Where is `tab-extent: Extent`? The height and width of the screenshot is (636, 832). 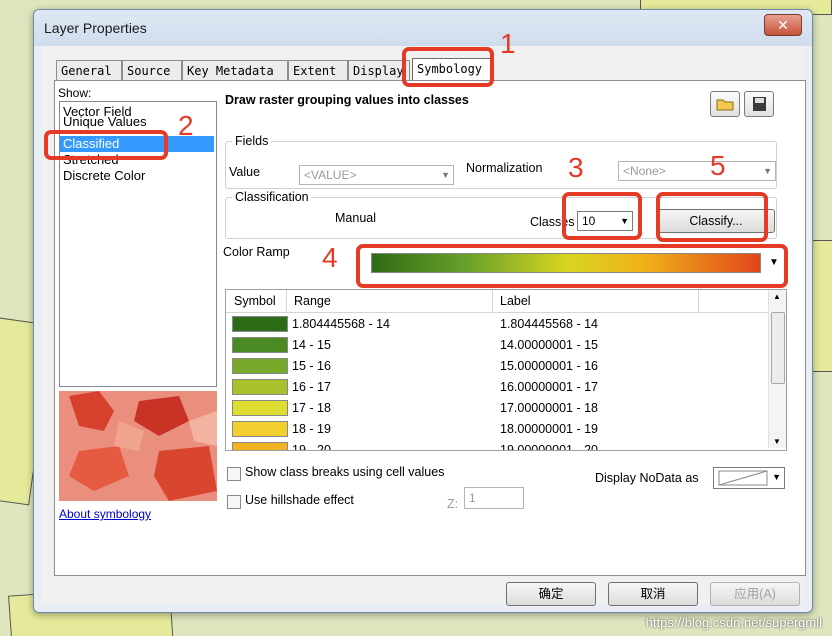
tab-extent: Extent is located at coordinates (318, 70).